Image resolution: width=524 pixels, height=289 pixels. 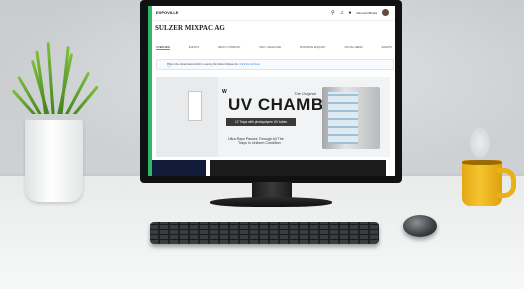 What do you see at coordinates (343, 118) in the screenshot?
I see `uv-chamber-trays` at bounding box center [343, 118].